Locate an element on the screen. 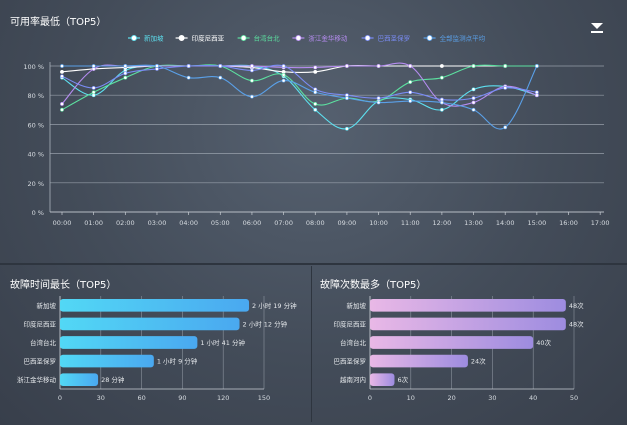 Image resolution: width=627 pixels, height=425 pixels. x-tick-label: 60 is located at coordinates (141, 398).